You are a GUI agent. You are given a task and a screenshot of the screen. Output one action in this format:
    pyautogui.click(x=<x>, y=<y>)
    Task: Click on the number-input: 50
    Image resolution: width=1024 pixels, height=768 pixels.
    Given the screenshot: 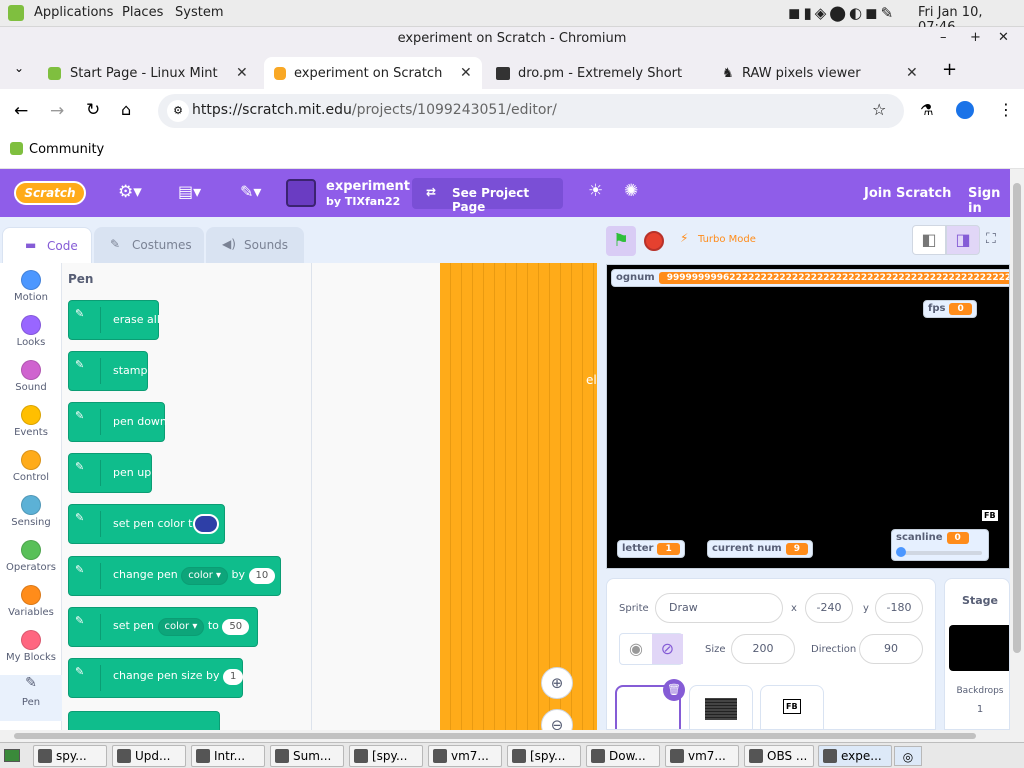 What is the action you would take?
    pyautogui.click(x=236, y=627)
    